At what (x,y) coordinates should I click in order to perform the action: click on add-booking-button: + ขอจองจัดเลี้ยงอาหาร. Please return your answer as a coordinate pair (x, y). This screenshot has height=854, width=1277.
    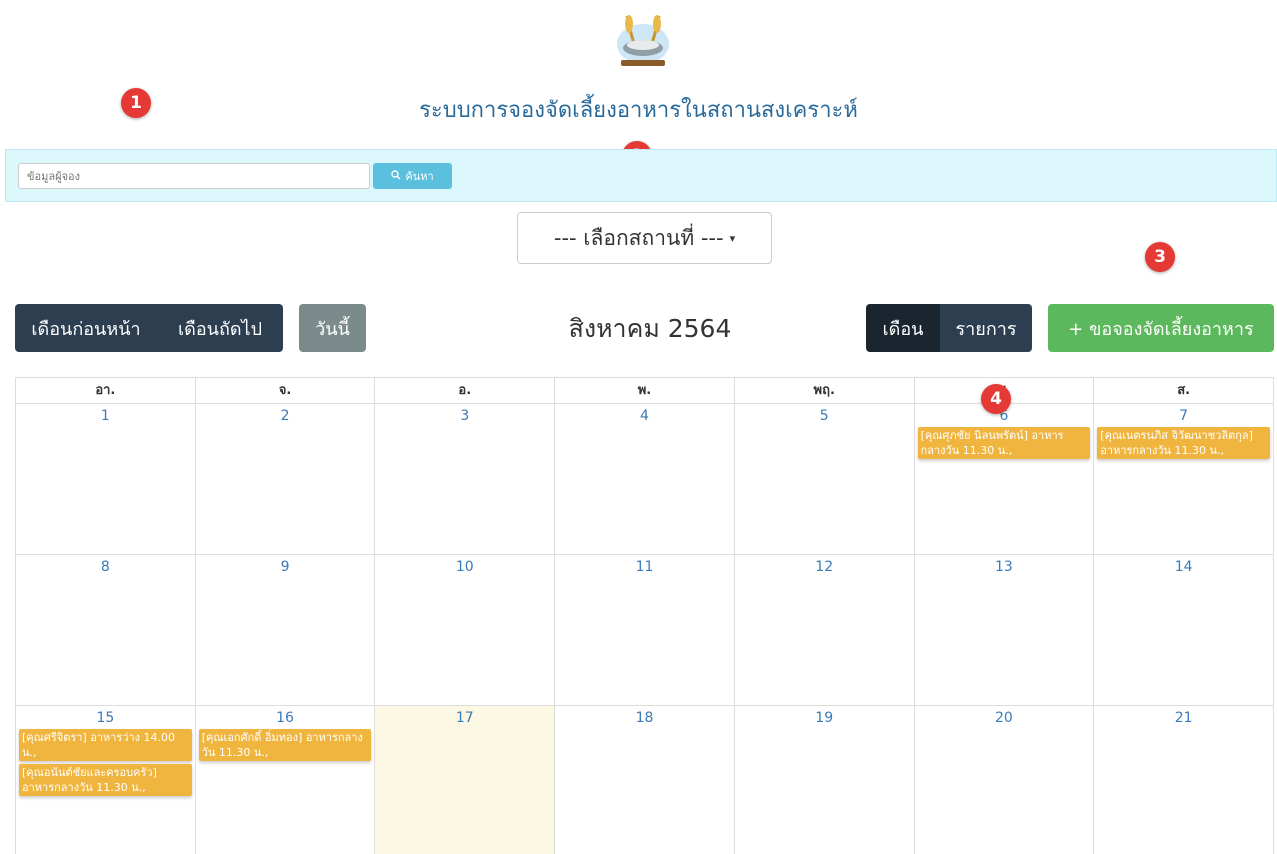
    Looking at the image, I should click on (1161, 328).